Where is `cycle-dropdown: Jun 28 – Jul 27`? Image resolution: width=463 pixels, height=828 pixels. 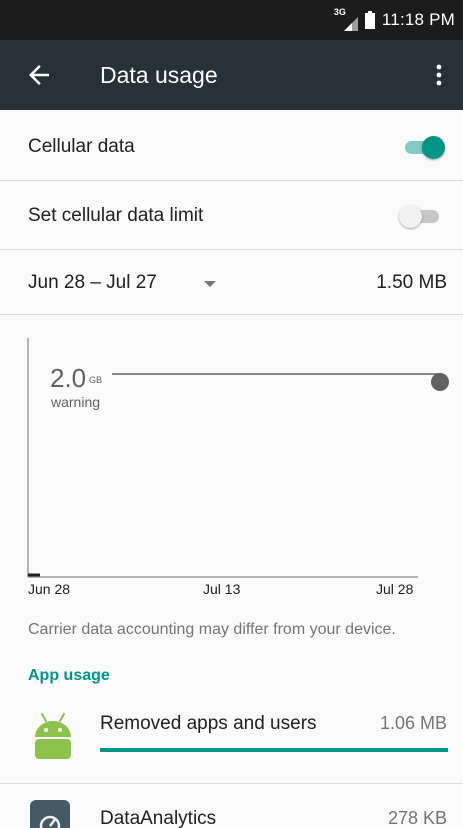
cycle-dropdown: Jun 28 – Jul 27 is located at coordinates (92, 283).